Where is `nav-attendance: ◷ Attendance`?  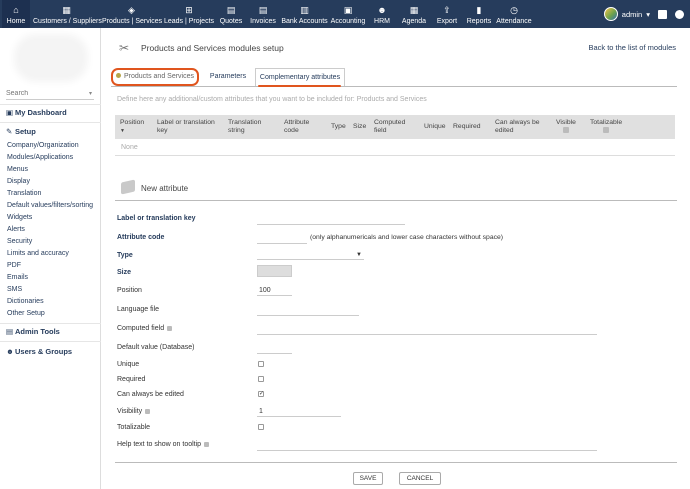
nav-attendance: ◷ Attendance is located at coordinates (514, 14).